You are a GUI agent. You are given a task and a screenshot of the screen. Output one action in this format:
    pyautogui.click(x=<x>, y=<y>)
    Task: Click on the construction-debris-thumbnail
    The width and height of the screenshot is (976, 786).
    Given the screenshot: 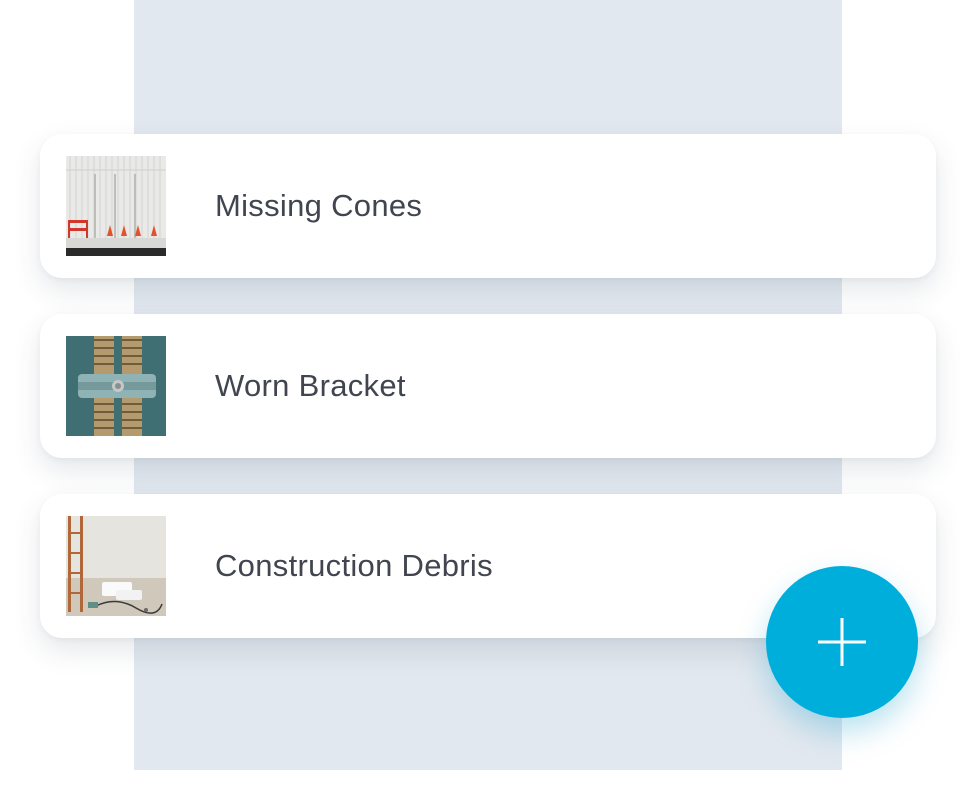 What is the action you would take?
    pyautogui.click(x=116, y=566)
    